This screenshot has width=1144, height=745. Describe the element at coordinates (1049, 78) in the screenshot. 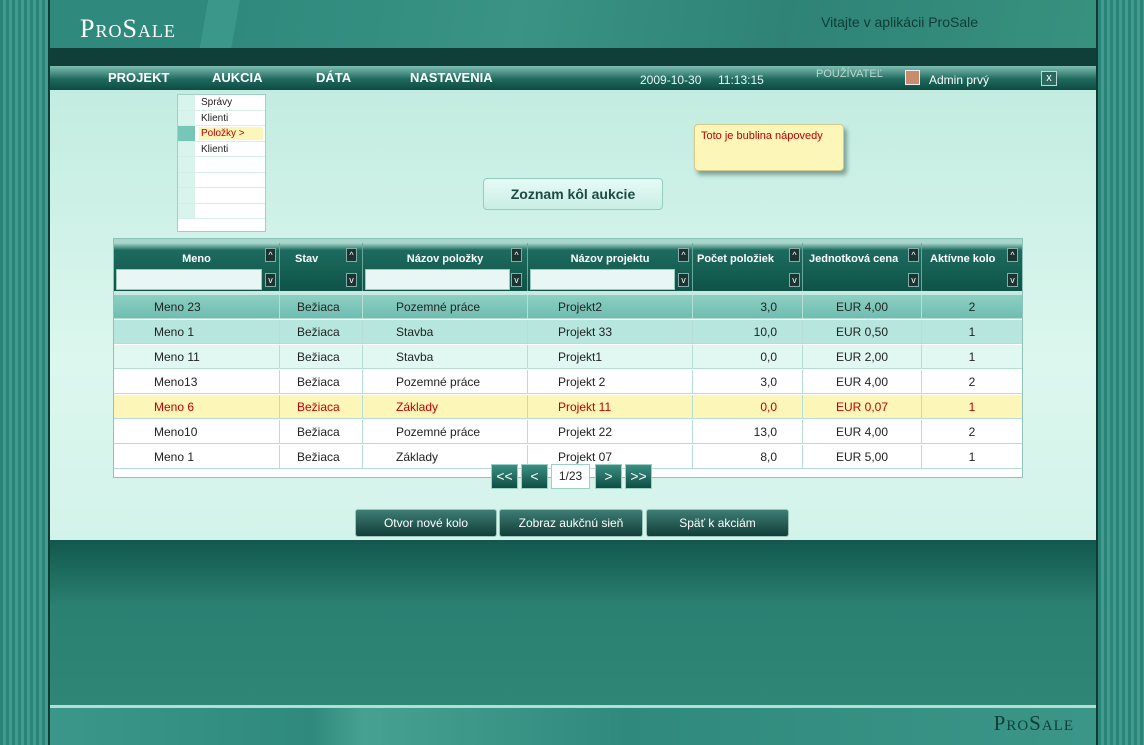

I see `close-button: x` at that location.